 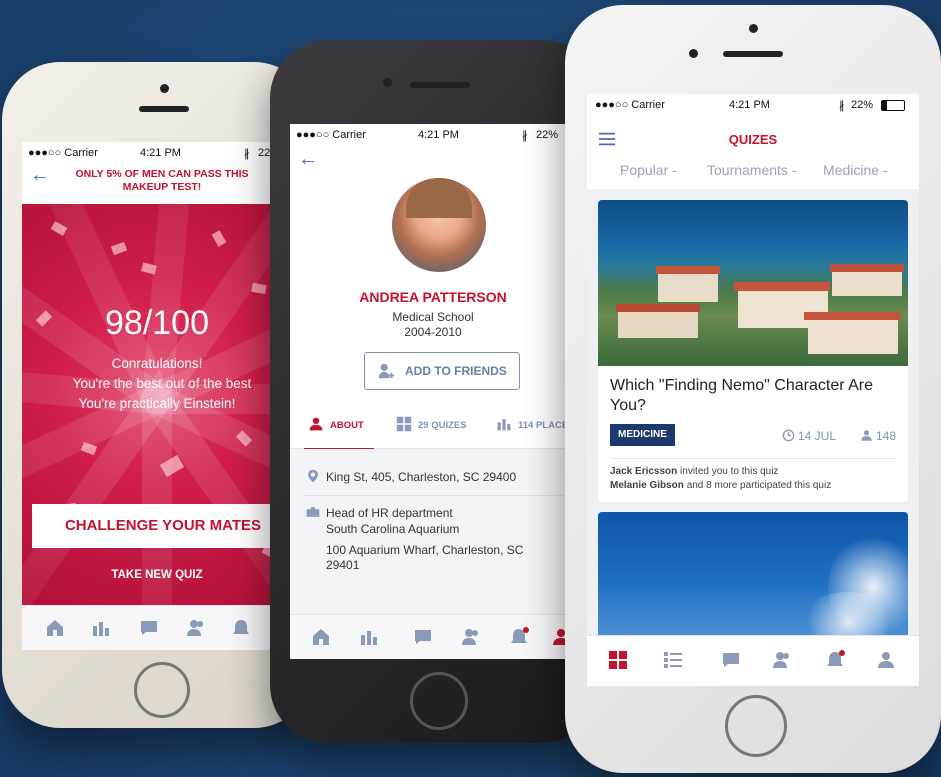 I want to click on quiz-date: 14 JUL, so click(x=817, y=436).